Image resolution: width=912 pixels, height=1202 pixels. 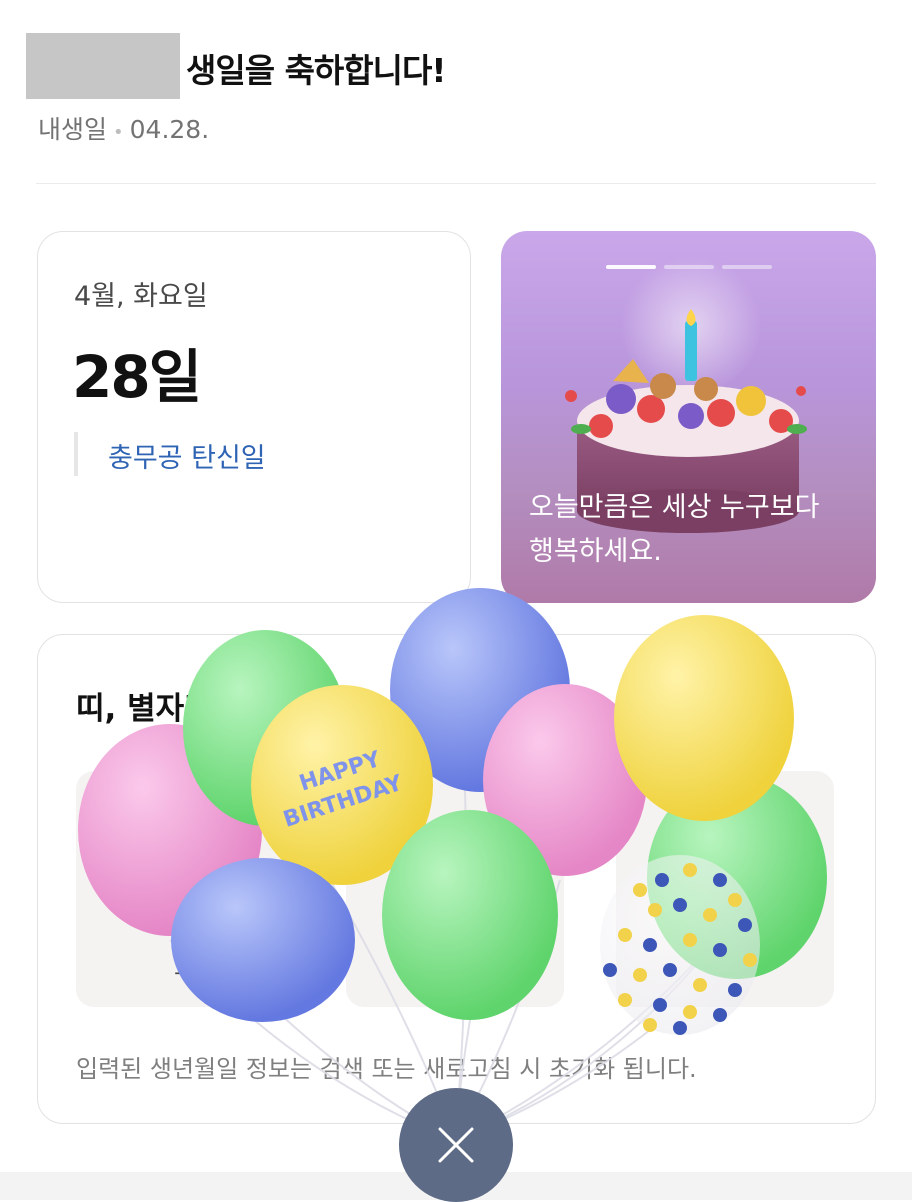 What do you see at coordinates (263, 940) in the screenshot?
I see `balloon-blue-bottom-left` at bounding box center [263, 940].